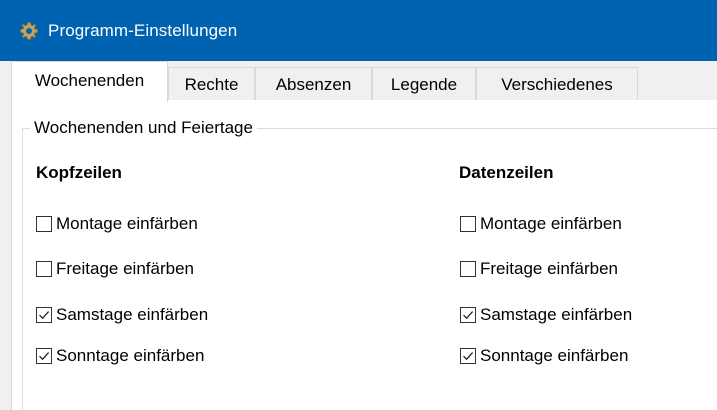  I want to click on gear-icon, so click(29, 31).